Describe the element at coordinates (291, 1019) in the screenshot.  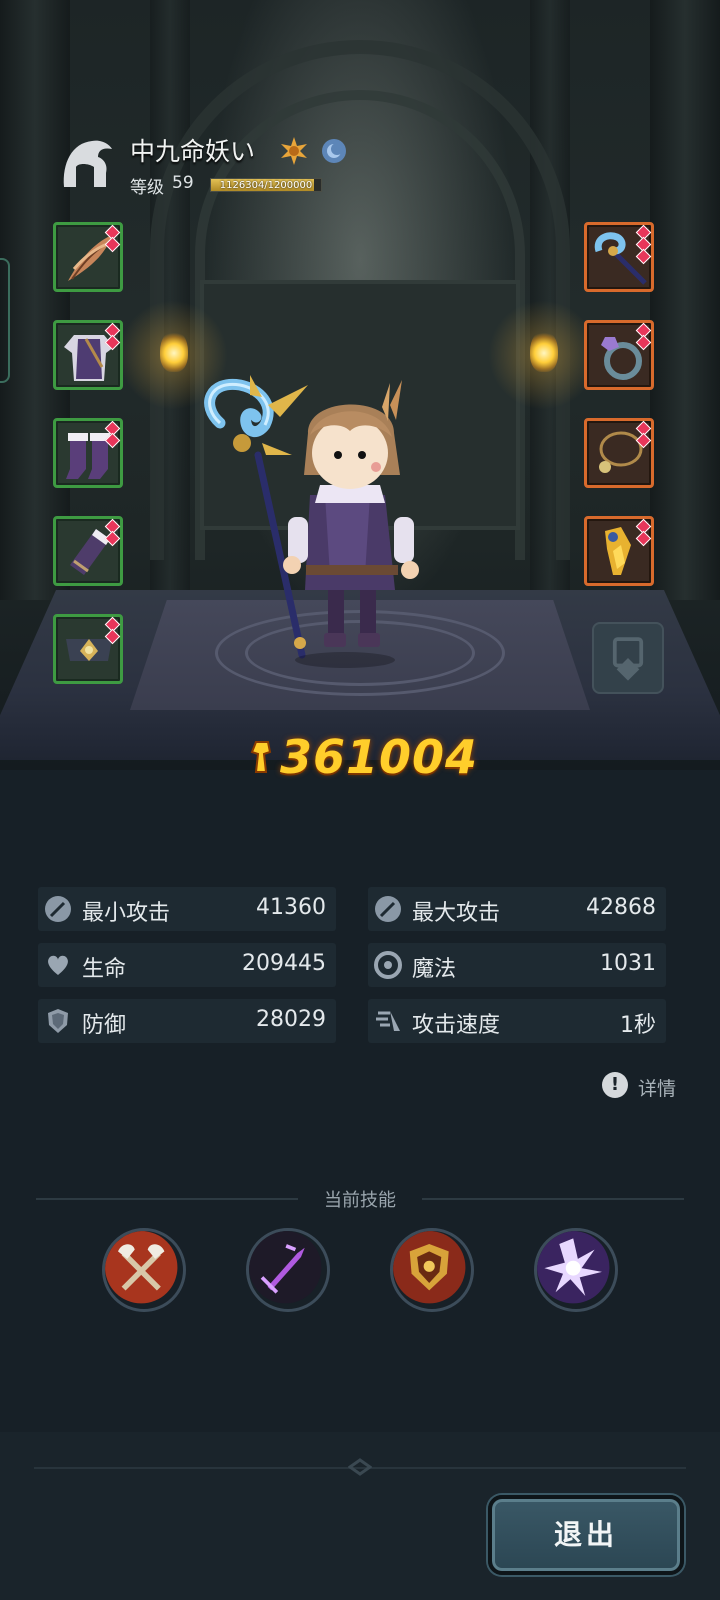
I see `stat-value: 28029` at that location.